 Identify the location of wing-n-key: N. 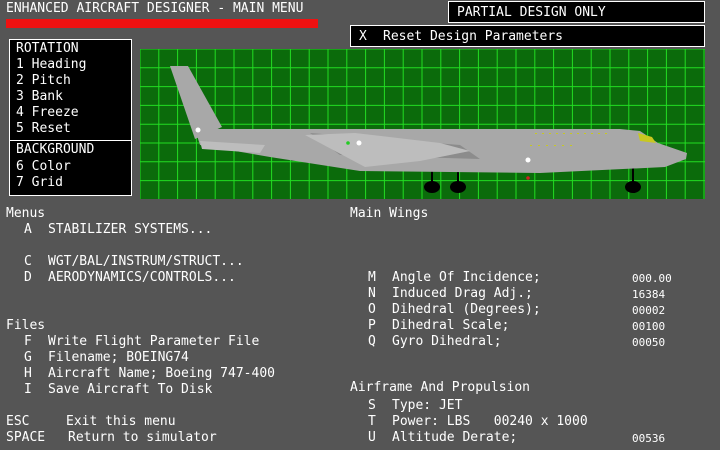
(372, 294).